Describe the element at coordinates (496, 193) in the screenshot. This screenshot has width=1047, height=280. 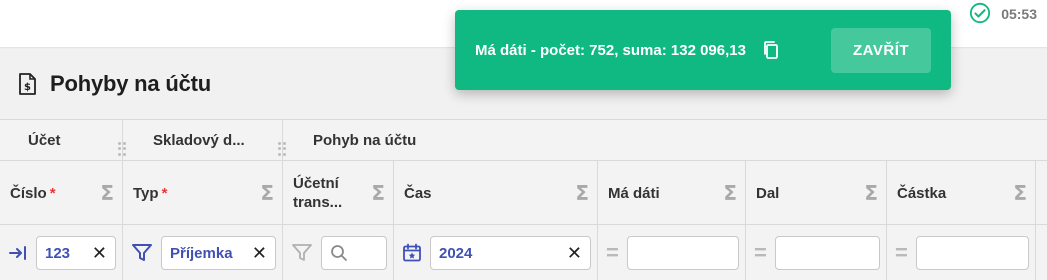
I see `column-header-cas: Čas Σ` at that location.